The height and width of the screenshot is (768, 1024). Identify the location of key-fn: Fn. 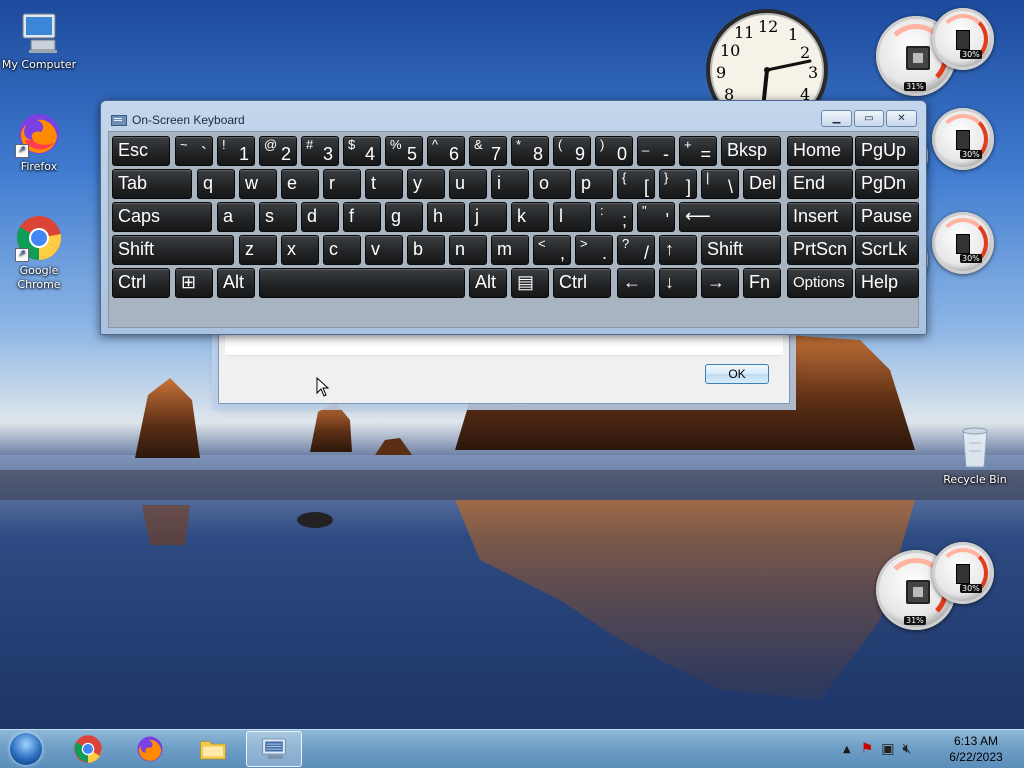
(762, 283).